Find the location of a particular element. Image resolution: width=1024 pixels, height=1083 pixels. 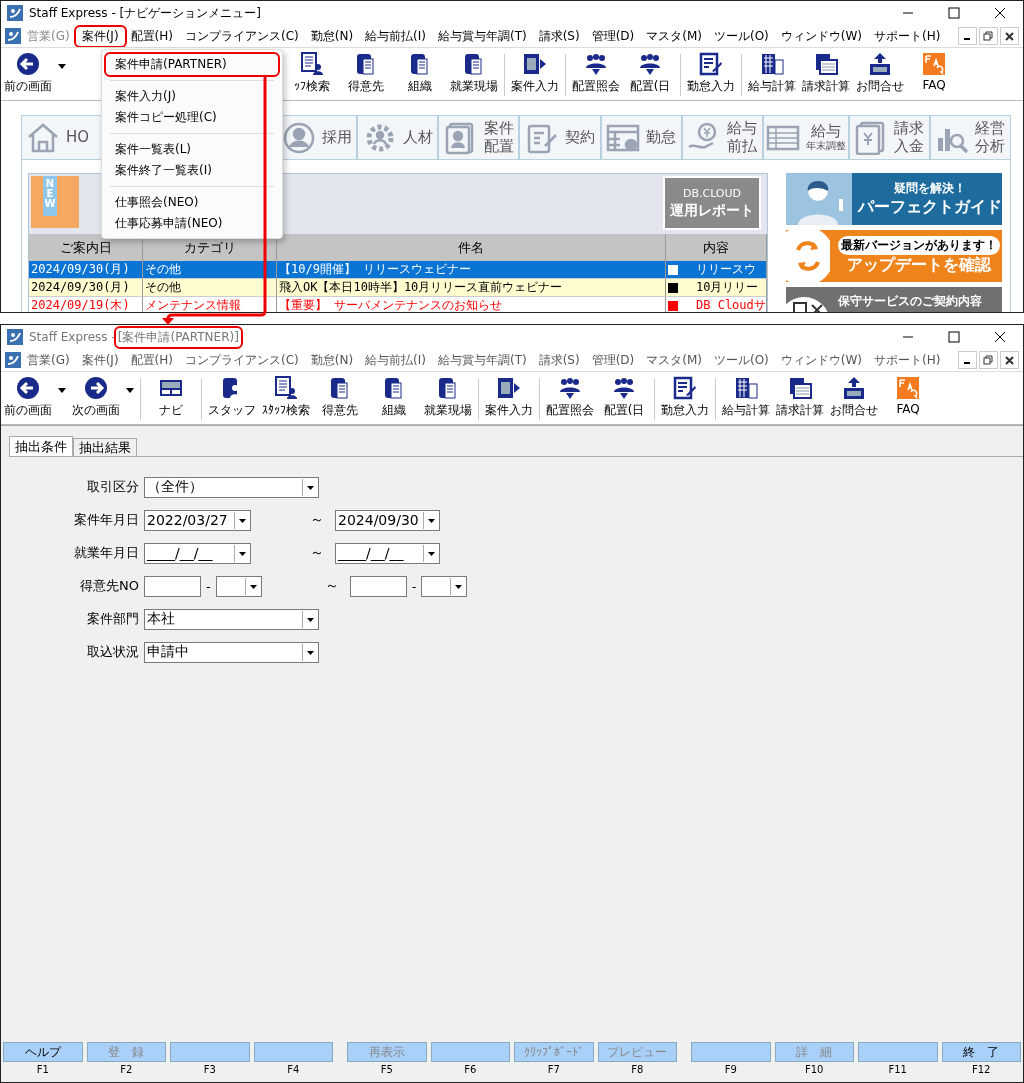

nav-tab: 人材 is located at coordinates (398, 137).